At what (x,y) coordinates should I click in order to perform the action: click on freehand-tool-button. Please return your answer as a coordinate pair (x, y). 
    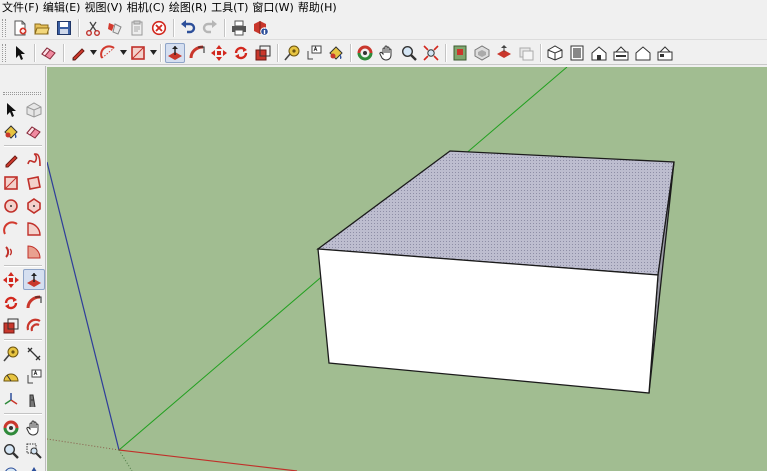
    Looking at the image, I should click on (34, 159).